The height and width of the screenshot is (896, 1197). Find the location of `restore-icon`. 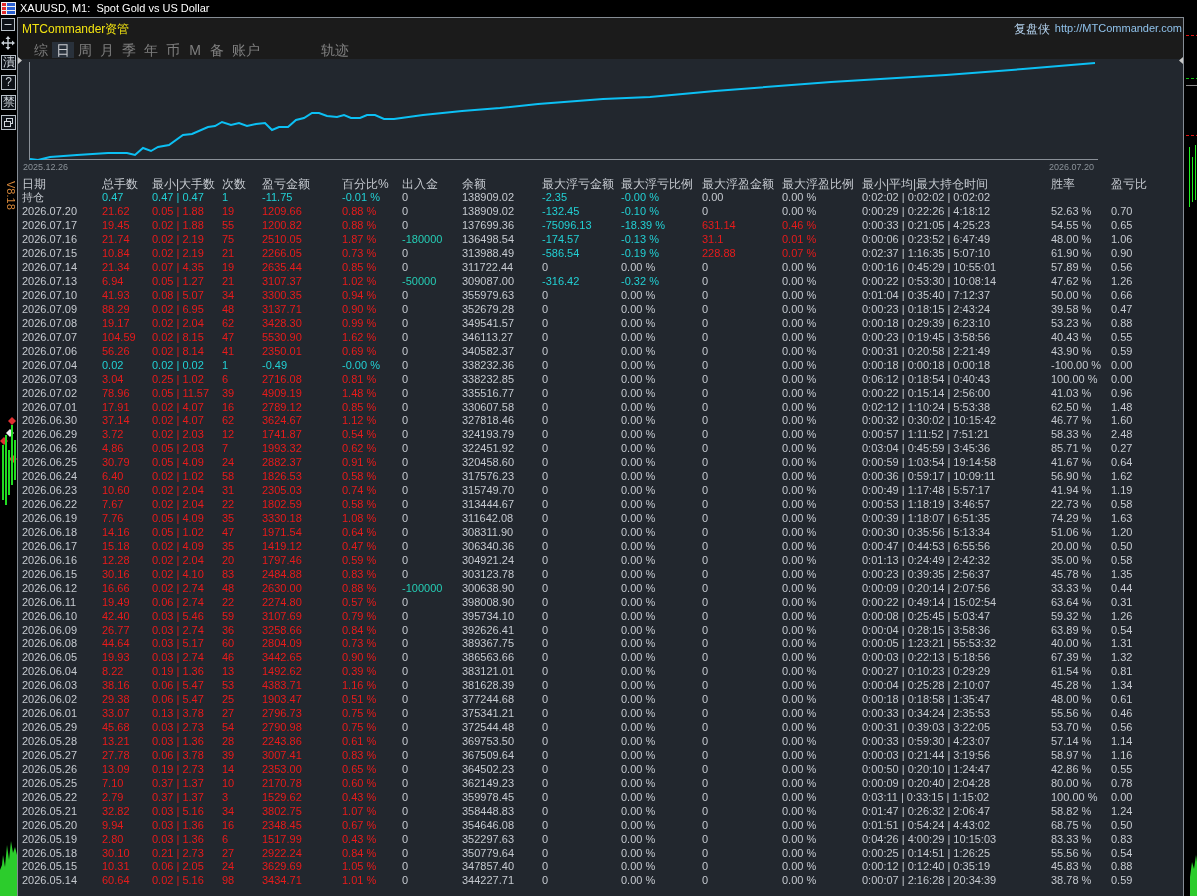

restore-icon is located at coordinates (8, 122).